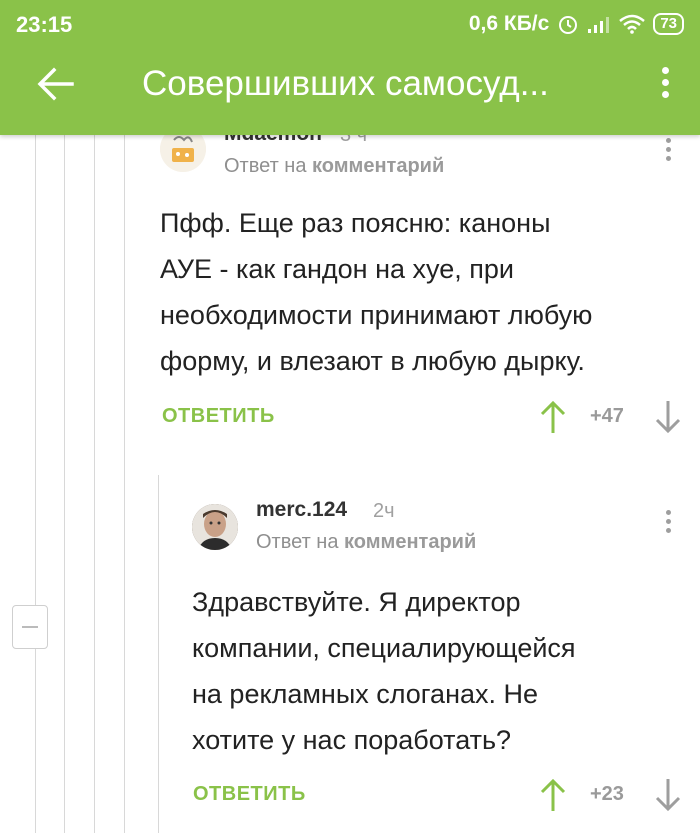 The width and height of the screenshot is (700, 833). Describe the element at coordinates (384, 648) in the screenshot. I see `comment-text-line: компании, специалирующейся` at that location.